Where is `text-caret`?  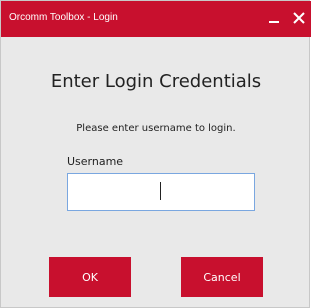 text-caret is located at coordinates (160, 191).